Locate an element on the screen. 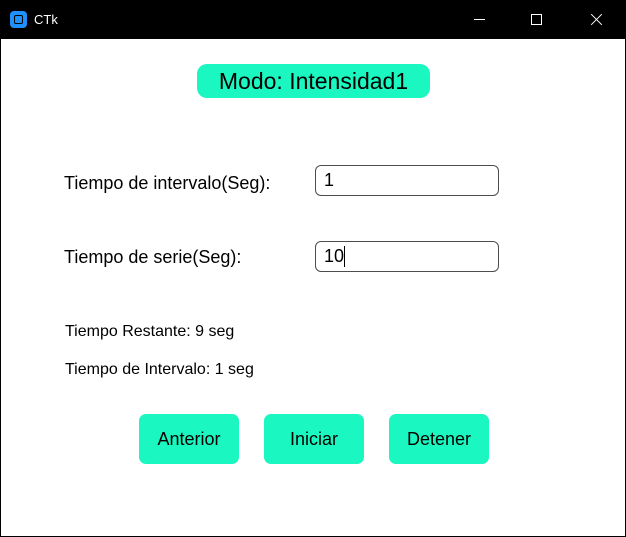 This screenshot has width=626, height=537. minimize-button is located at coordinates (480, 19).